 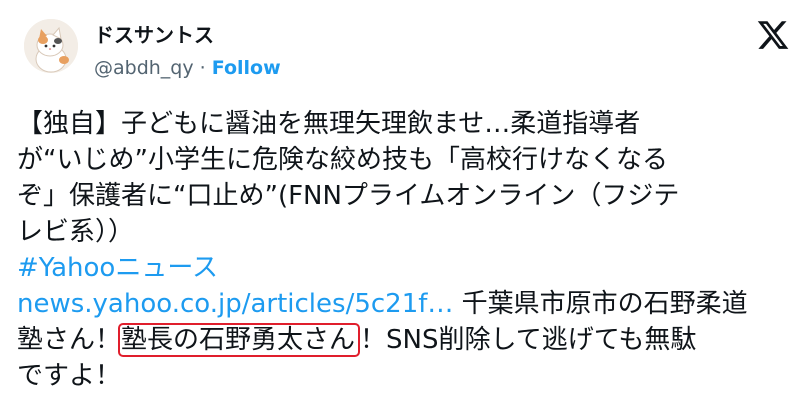 I want to click on tweet-text-segment: 塾さん！, so click(x=69, y=340).